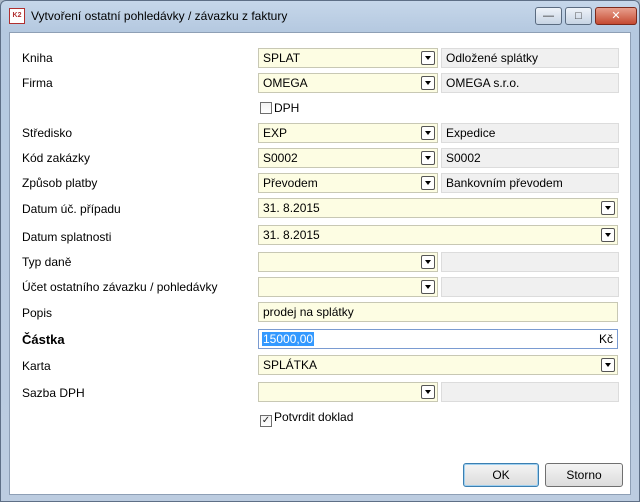  Describe the element at coordinates (530, 58) in the screenshot. I see `kniha-description: Odložené splátky` at that location.